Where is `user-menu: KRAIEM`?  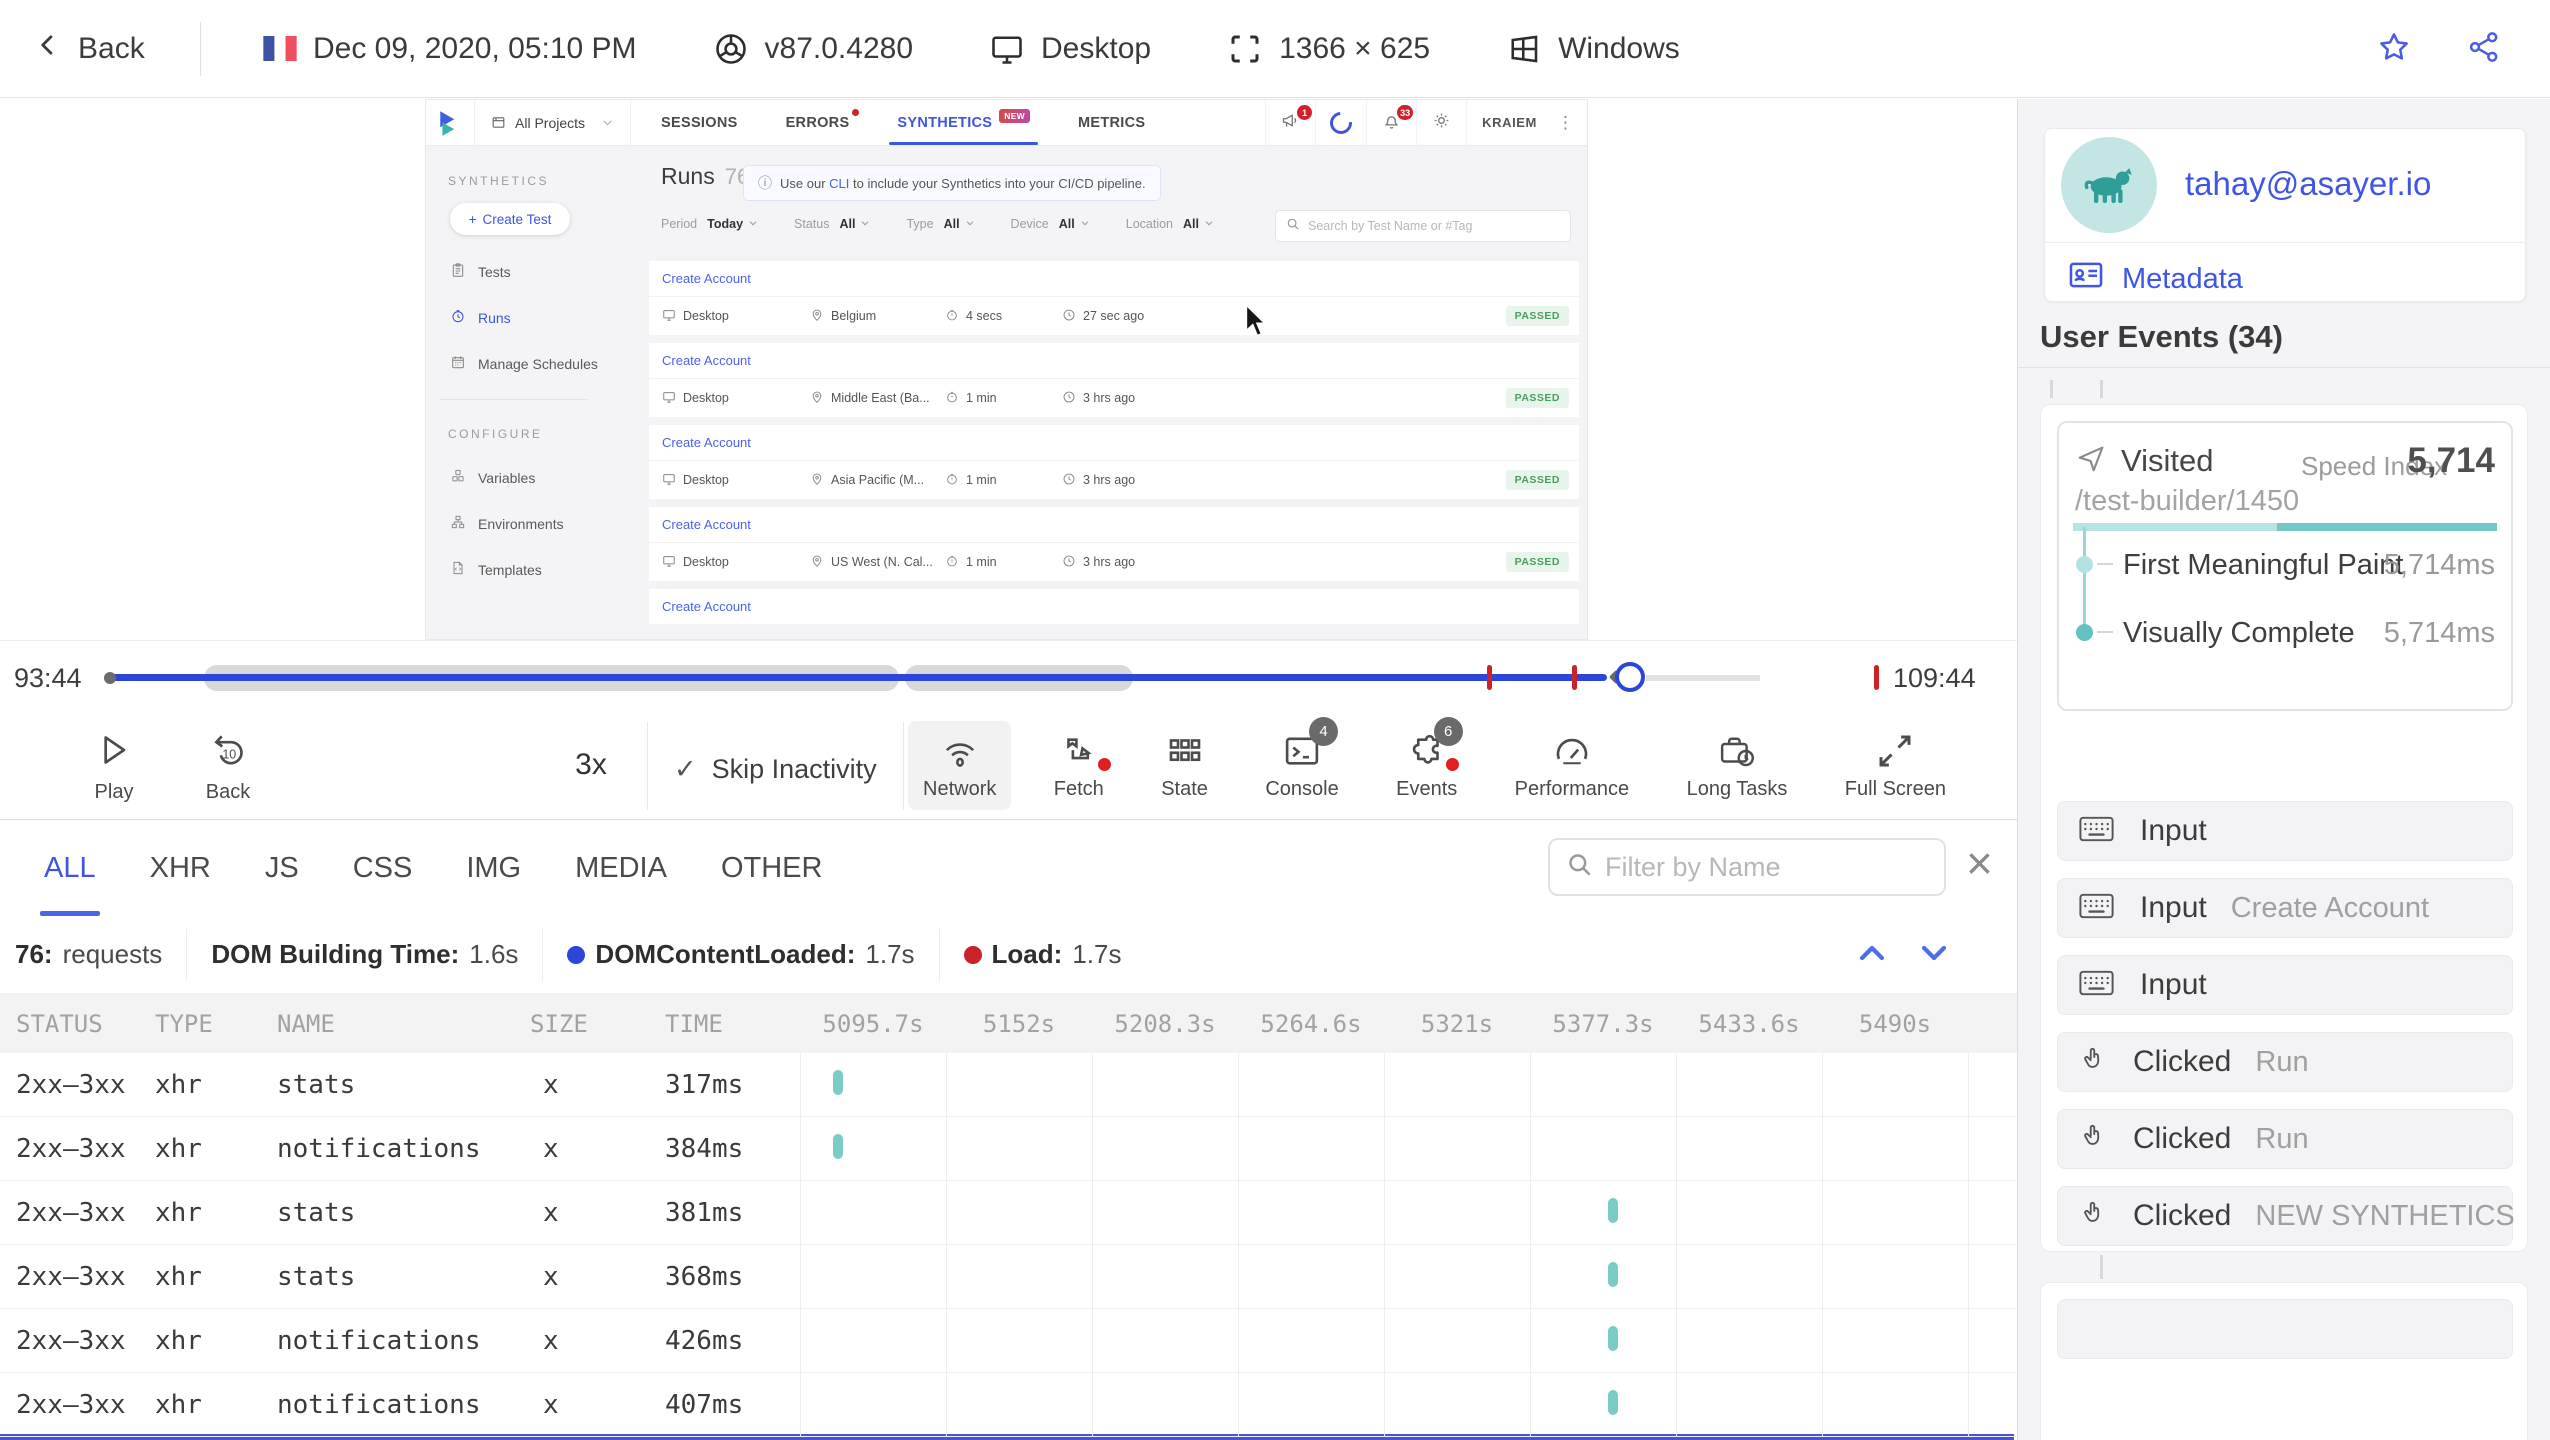
user-menu: KRAIEM is located at coordinates (1509, 122).